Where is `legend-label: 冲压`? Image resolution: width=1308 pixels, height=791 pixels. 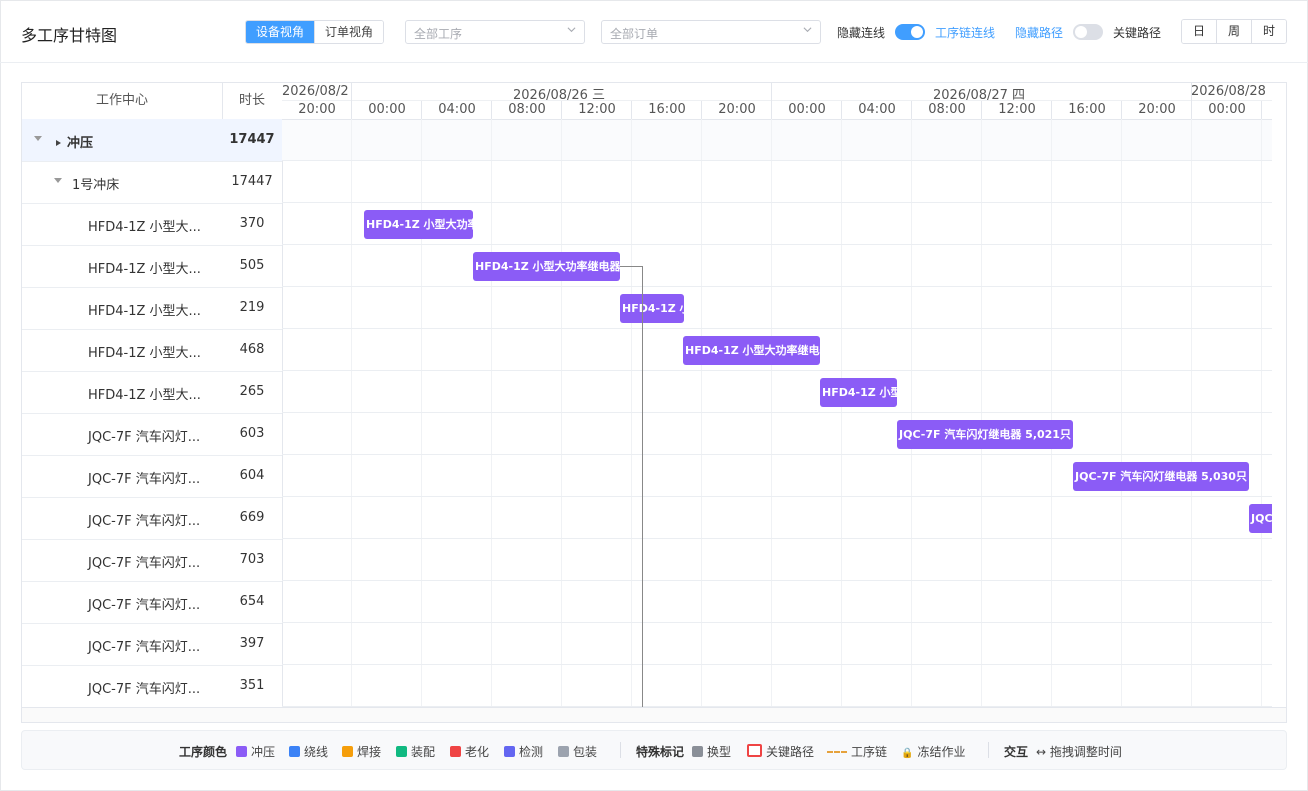 legend-label: 冲压 is located at coordinates (263, 752).